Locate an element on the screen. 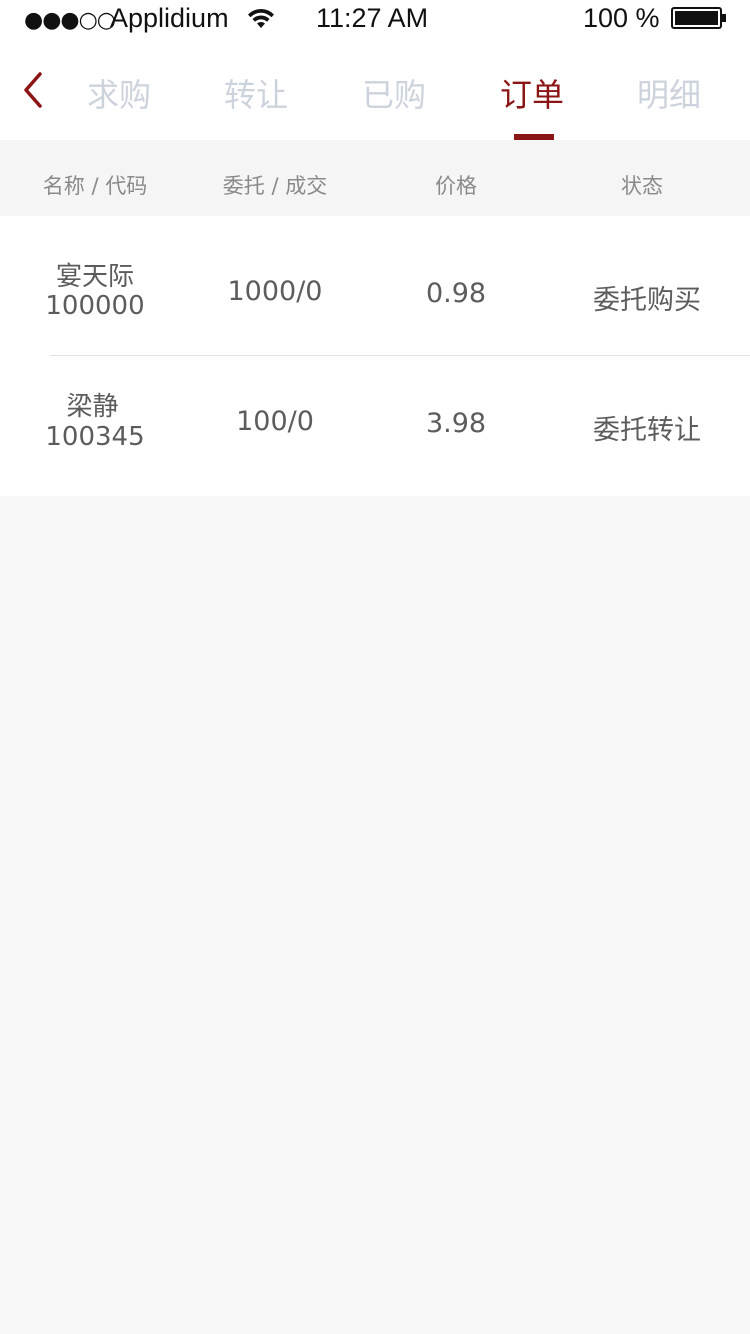 The width and height of the screenshot is (750, 1334). row-code: 100000 is located at coordinates (95, 306).